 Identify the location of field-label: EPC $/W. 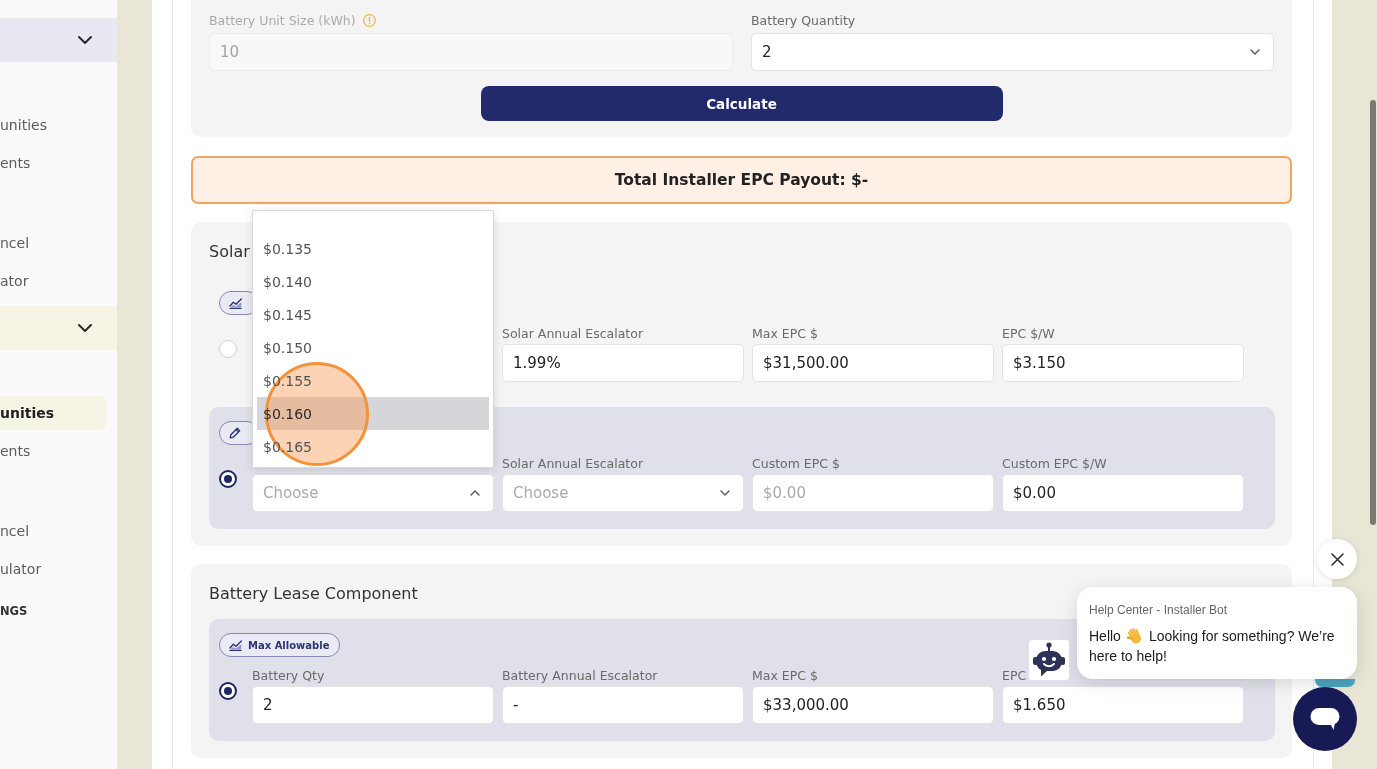
(1028, 333).